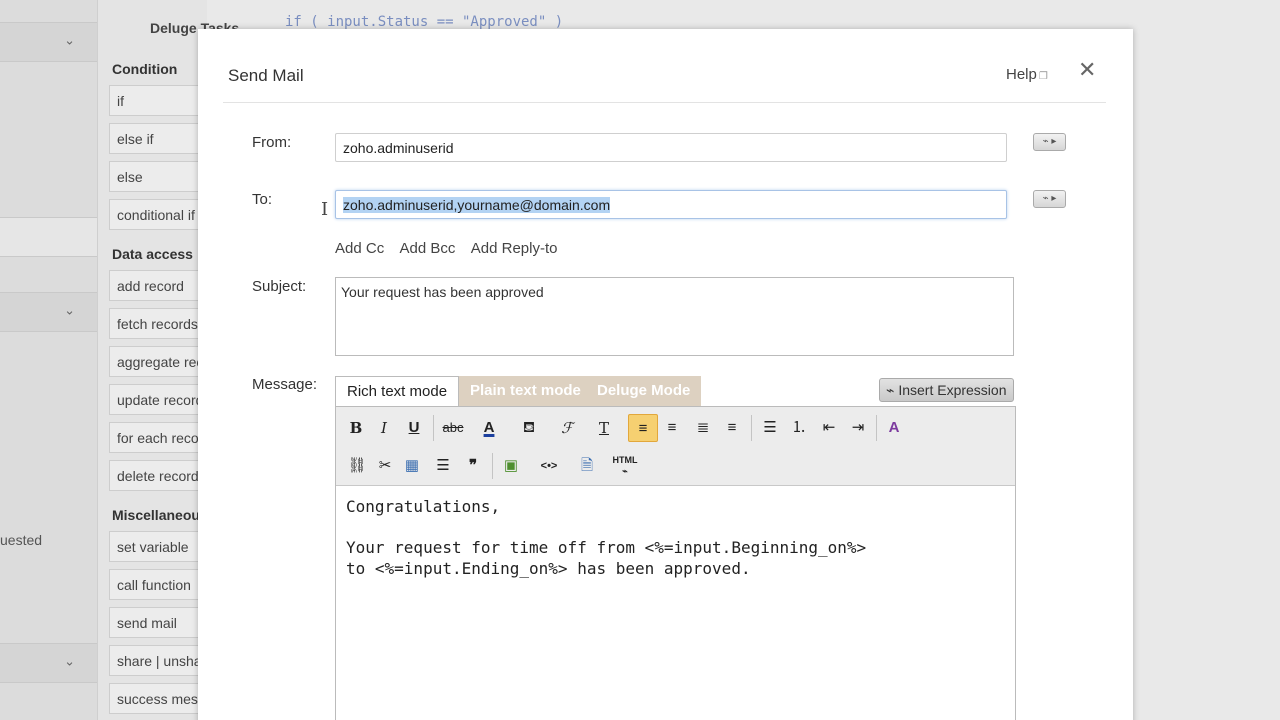 The image size is (1280, 720). I want to click on insert-expression-label: Insert Expression, so click(952, 390).